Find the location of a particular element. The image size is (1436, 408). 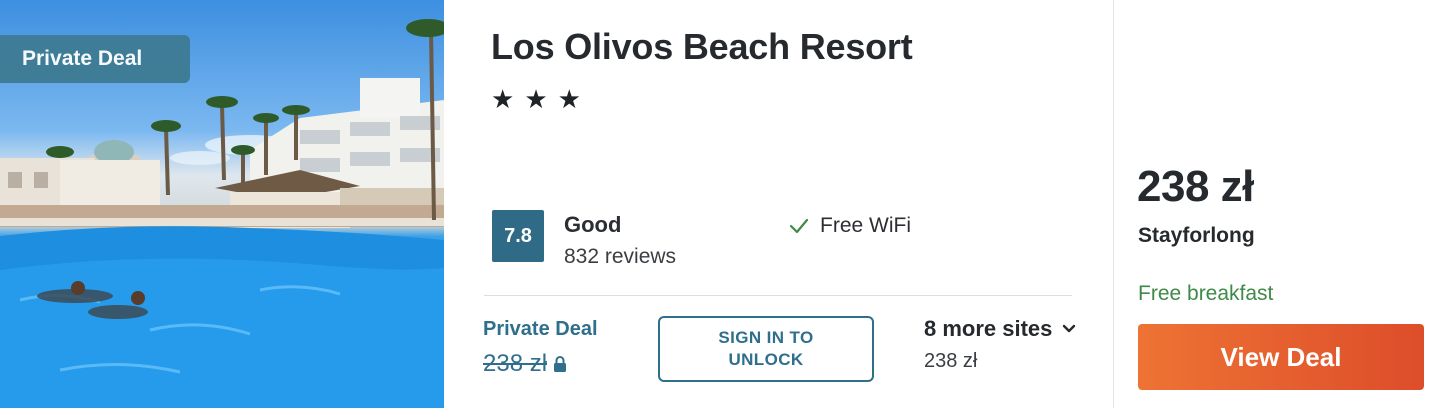

more-sites-dropdown: 8 more sites is located at coordinates (1000, 329).